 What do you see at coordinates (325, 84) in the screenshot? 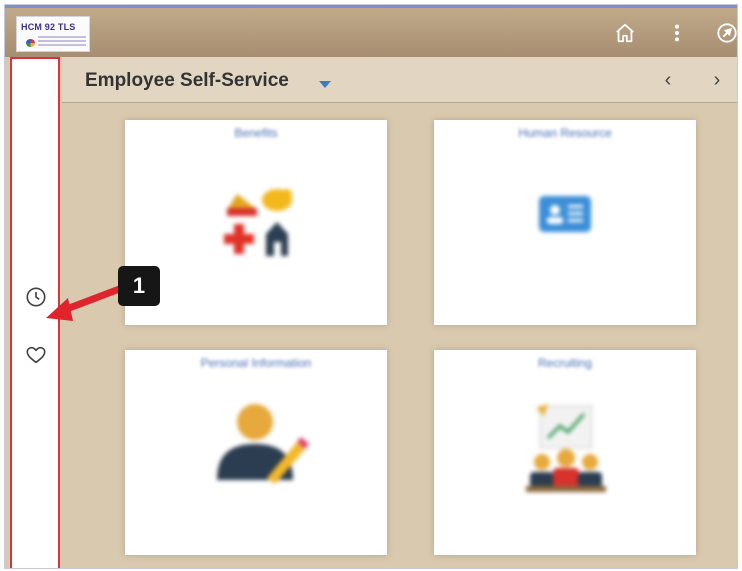
I see `chevron-down-icon` at bounding box center [325, 84].